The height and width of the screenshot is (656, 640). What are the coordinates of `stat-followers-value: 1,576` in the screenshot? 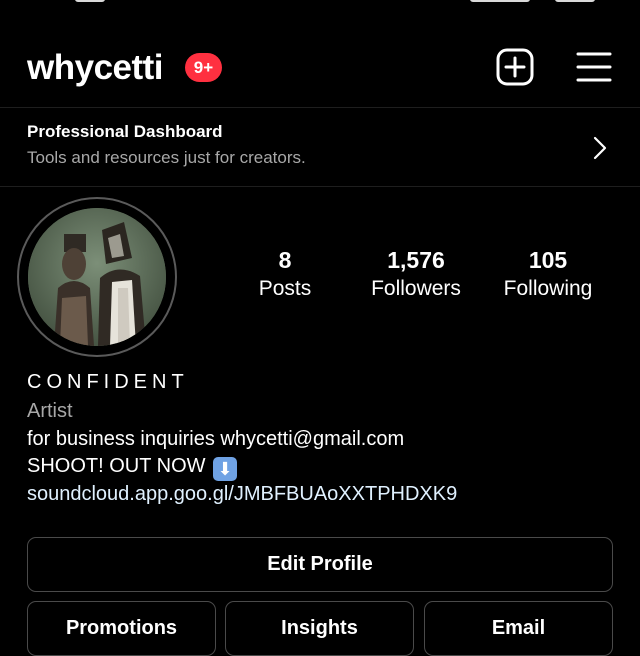 It's located at (416, 260).